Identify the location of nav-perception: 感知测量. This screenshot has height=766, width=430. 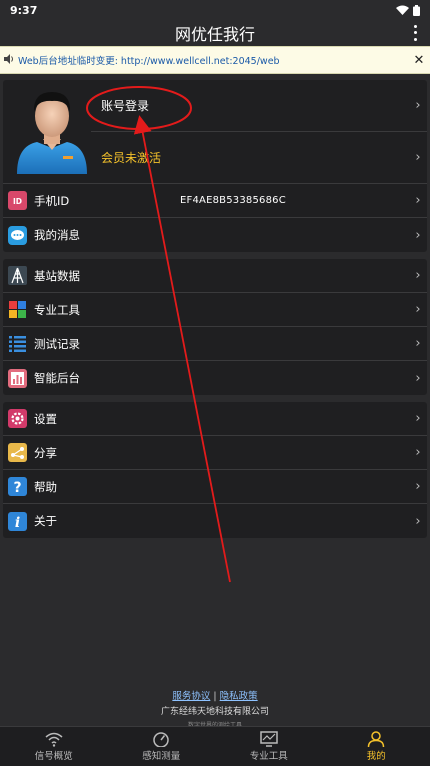
(162, 746).